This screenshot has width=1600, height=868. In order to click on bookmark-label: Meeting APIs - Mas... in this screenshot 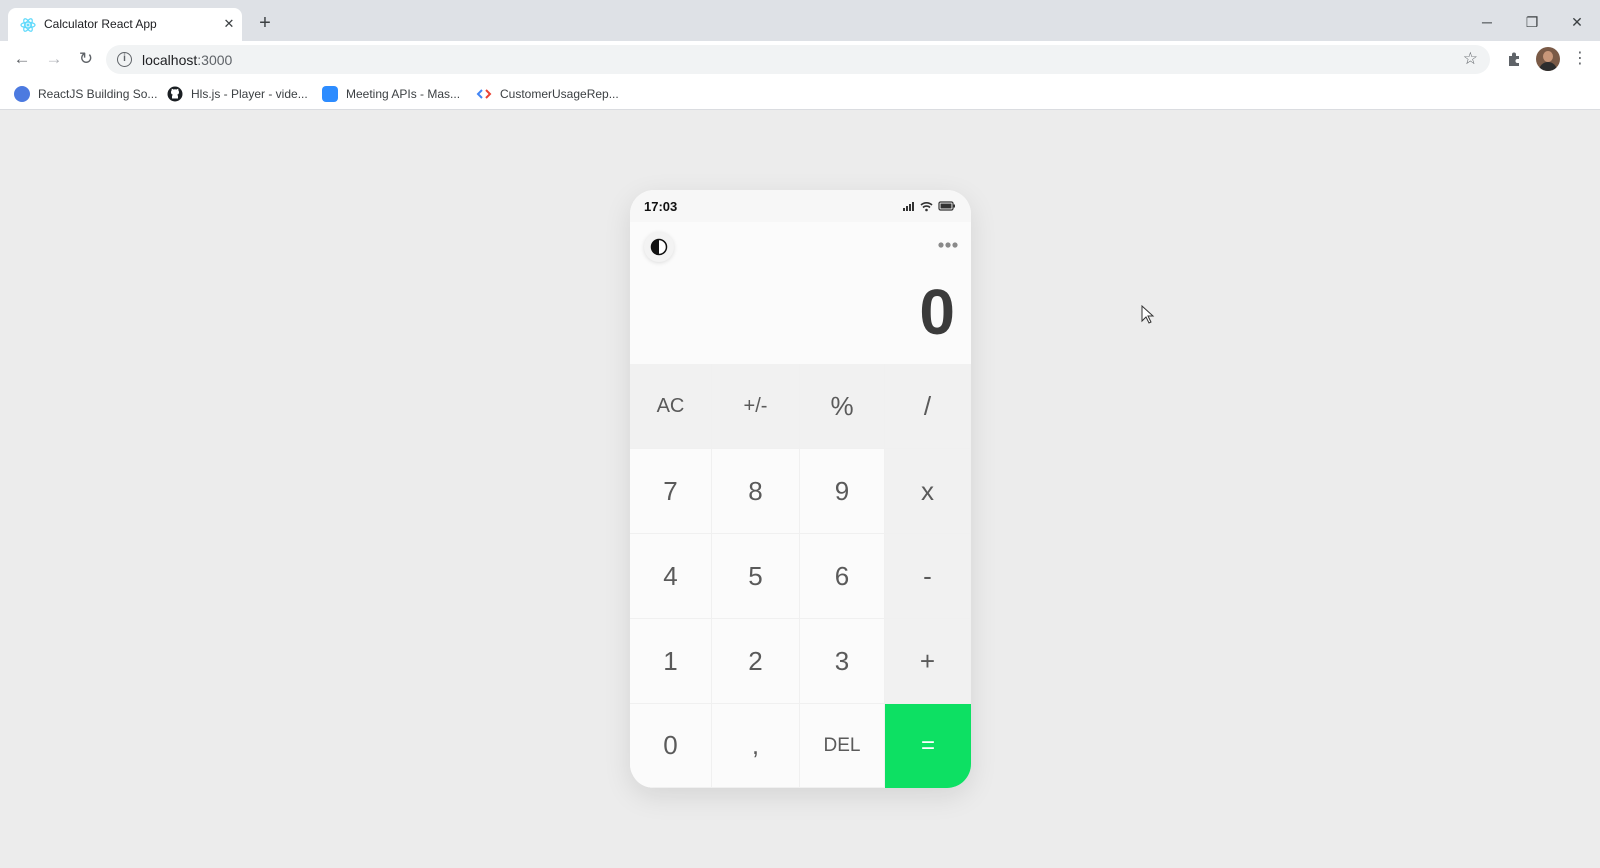, I will do `click(403, 94)`.